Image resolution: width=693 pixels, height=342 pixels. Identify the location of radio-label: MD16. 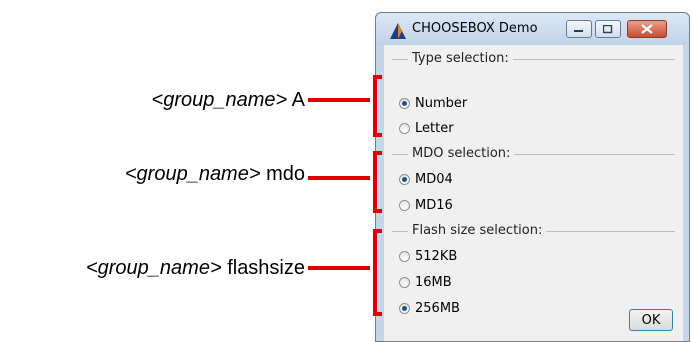
(434, 205).